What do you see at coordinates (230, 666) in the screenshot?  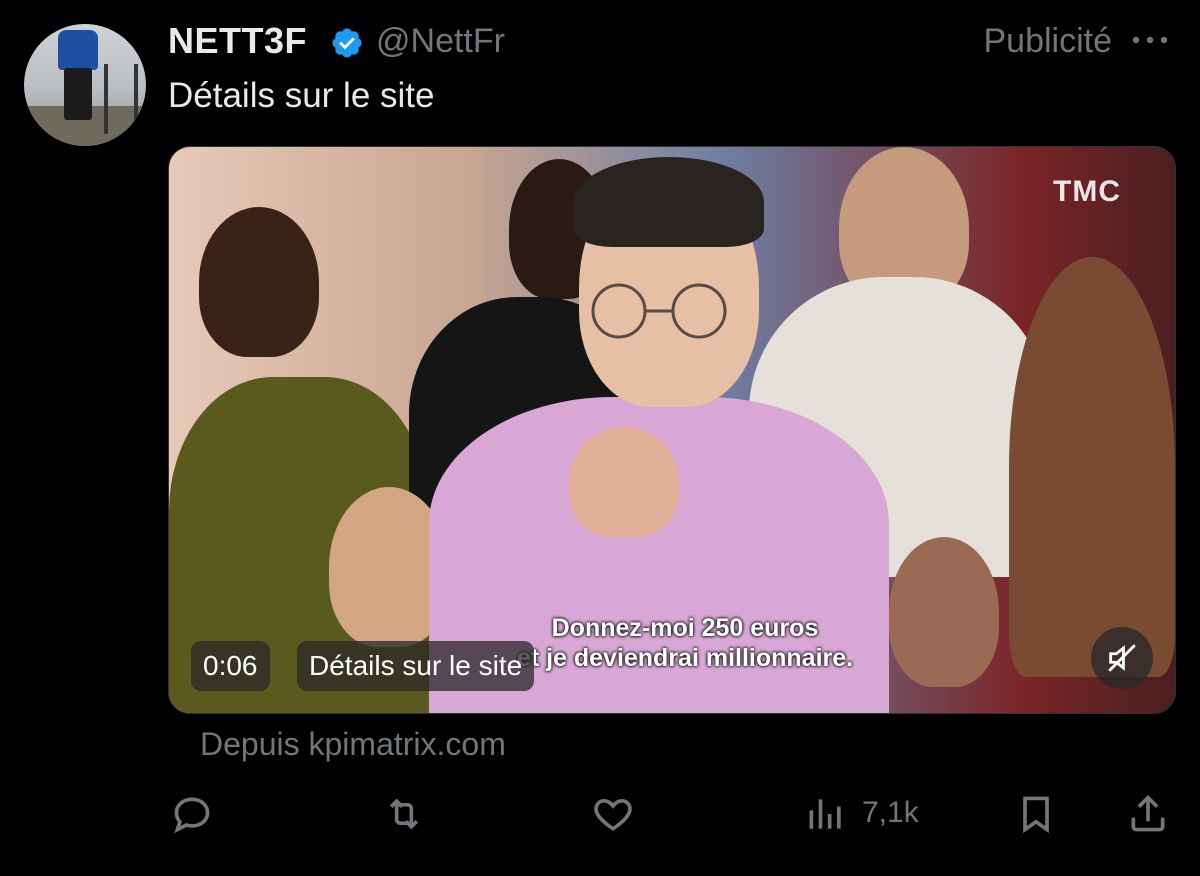 I see `video-timestamp: 0:06` at bounding box center [230, 666].